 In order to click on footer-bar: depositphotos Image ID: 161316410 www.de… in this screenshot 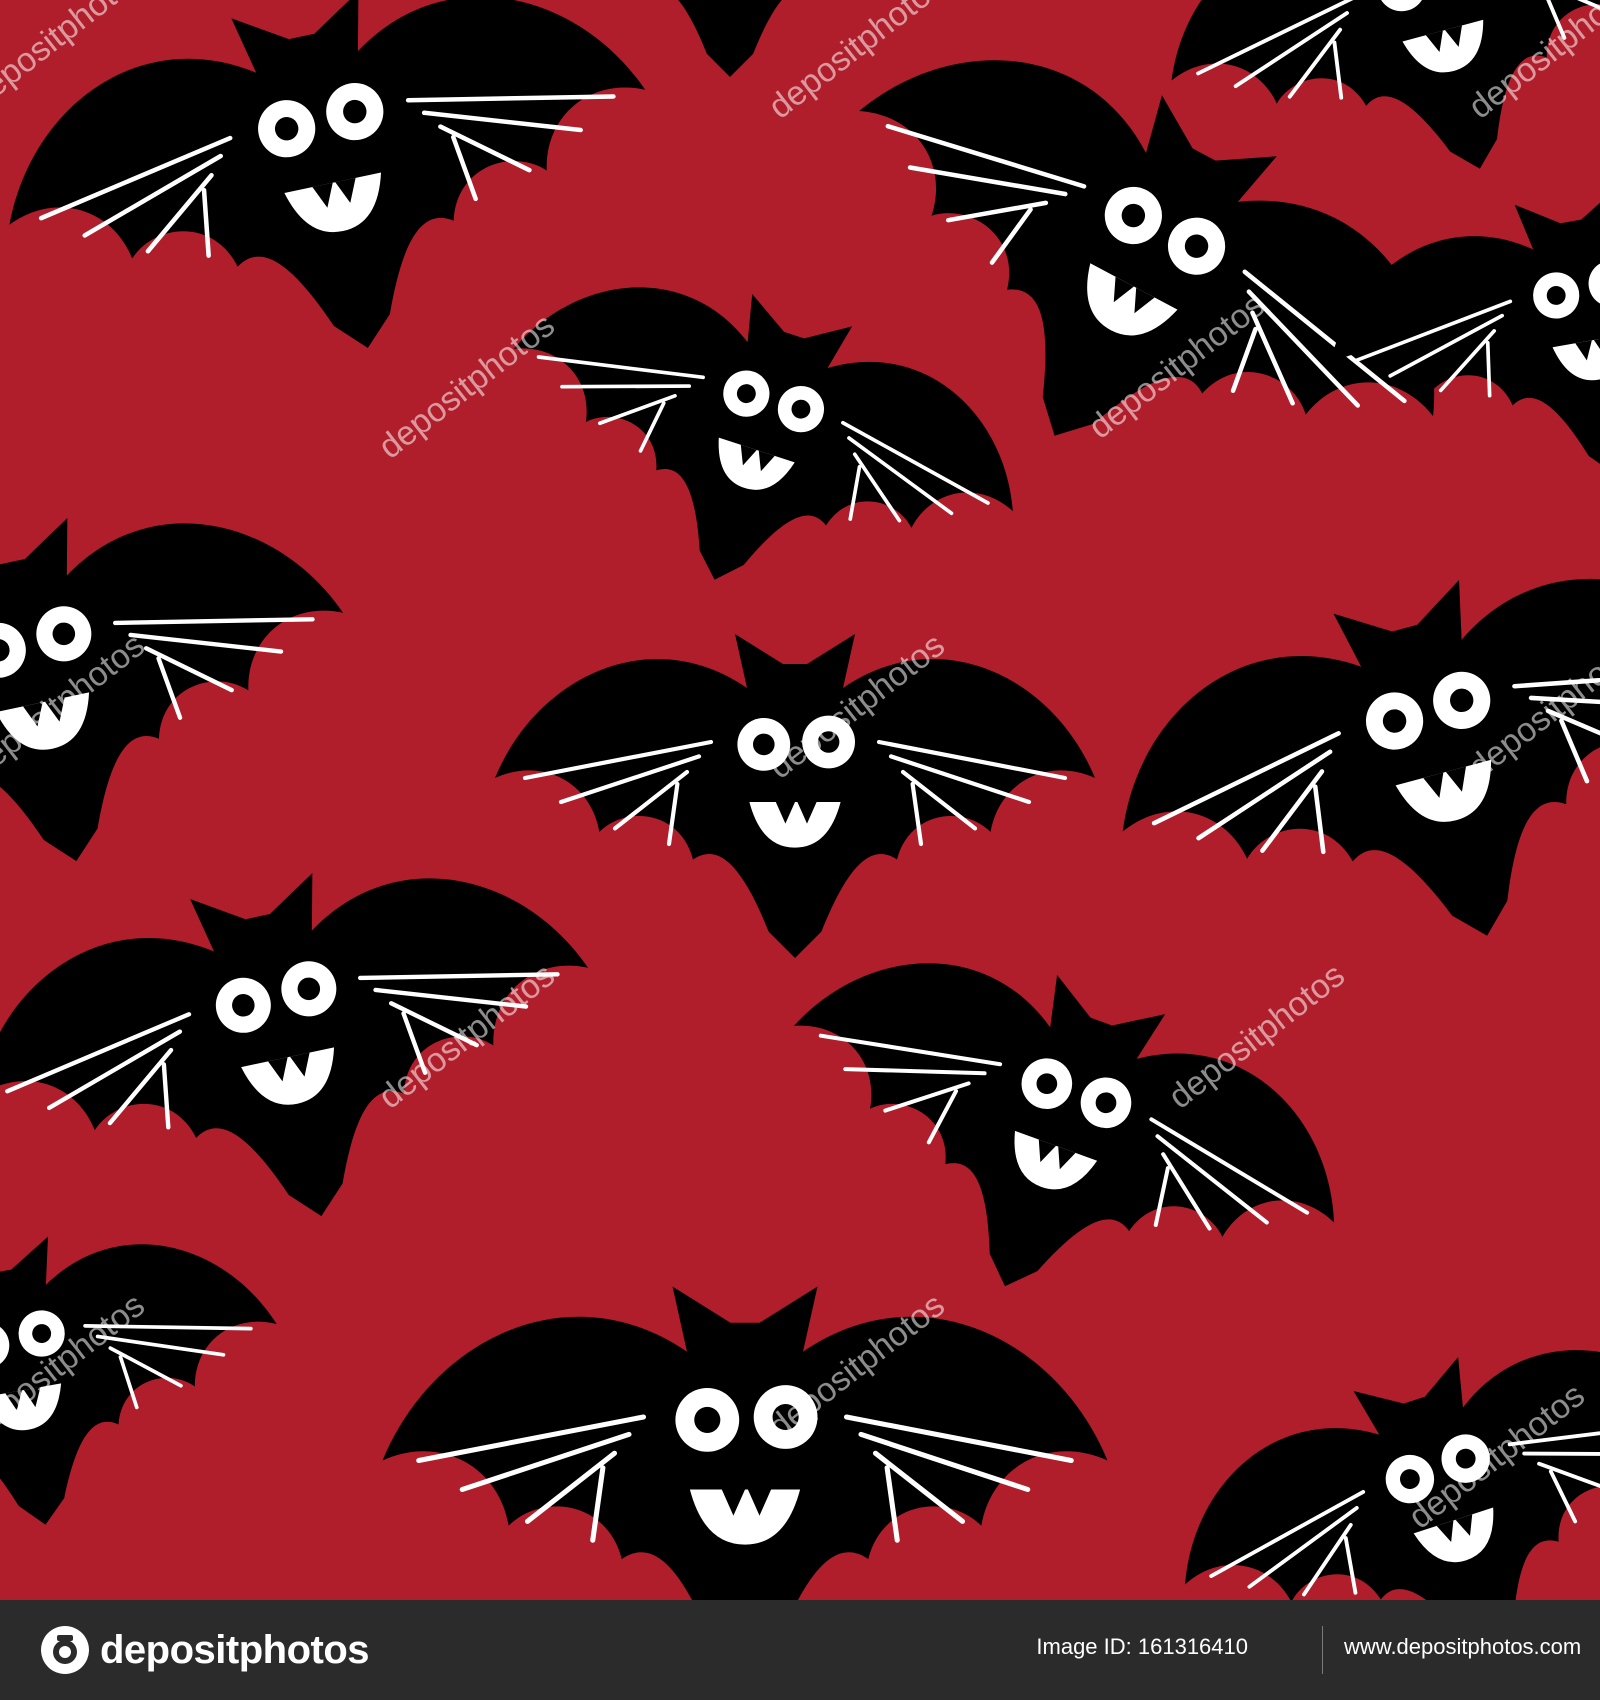, I will do `click(800, 1650)`.